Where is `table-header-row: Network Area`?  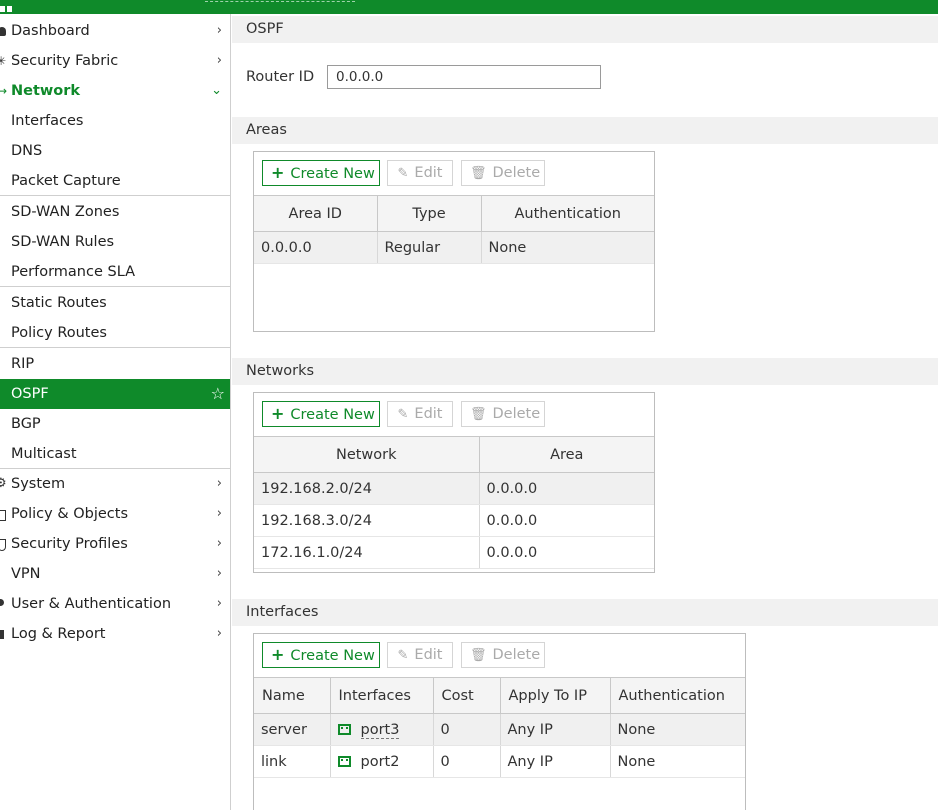
table-header-row: Network Area is located at coordinates (454, 454).